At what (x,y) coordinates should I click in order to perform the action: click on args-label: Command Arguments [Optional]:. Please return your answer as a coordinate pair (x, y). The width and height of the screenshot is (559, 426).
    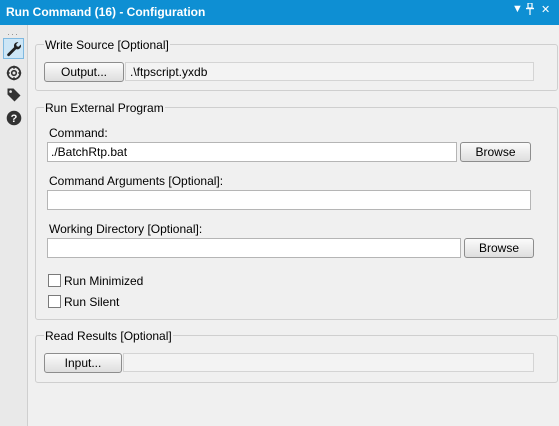
    Looking at the image, I should click on (136, 181).